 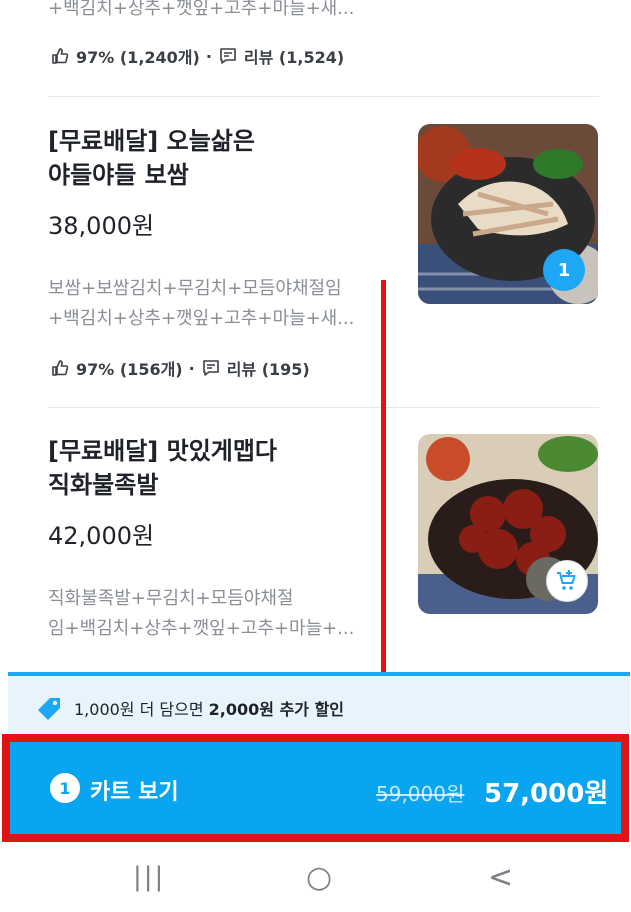 I want to click on add-to-cart-button, so click(x=567, y=581).